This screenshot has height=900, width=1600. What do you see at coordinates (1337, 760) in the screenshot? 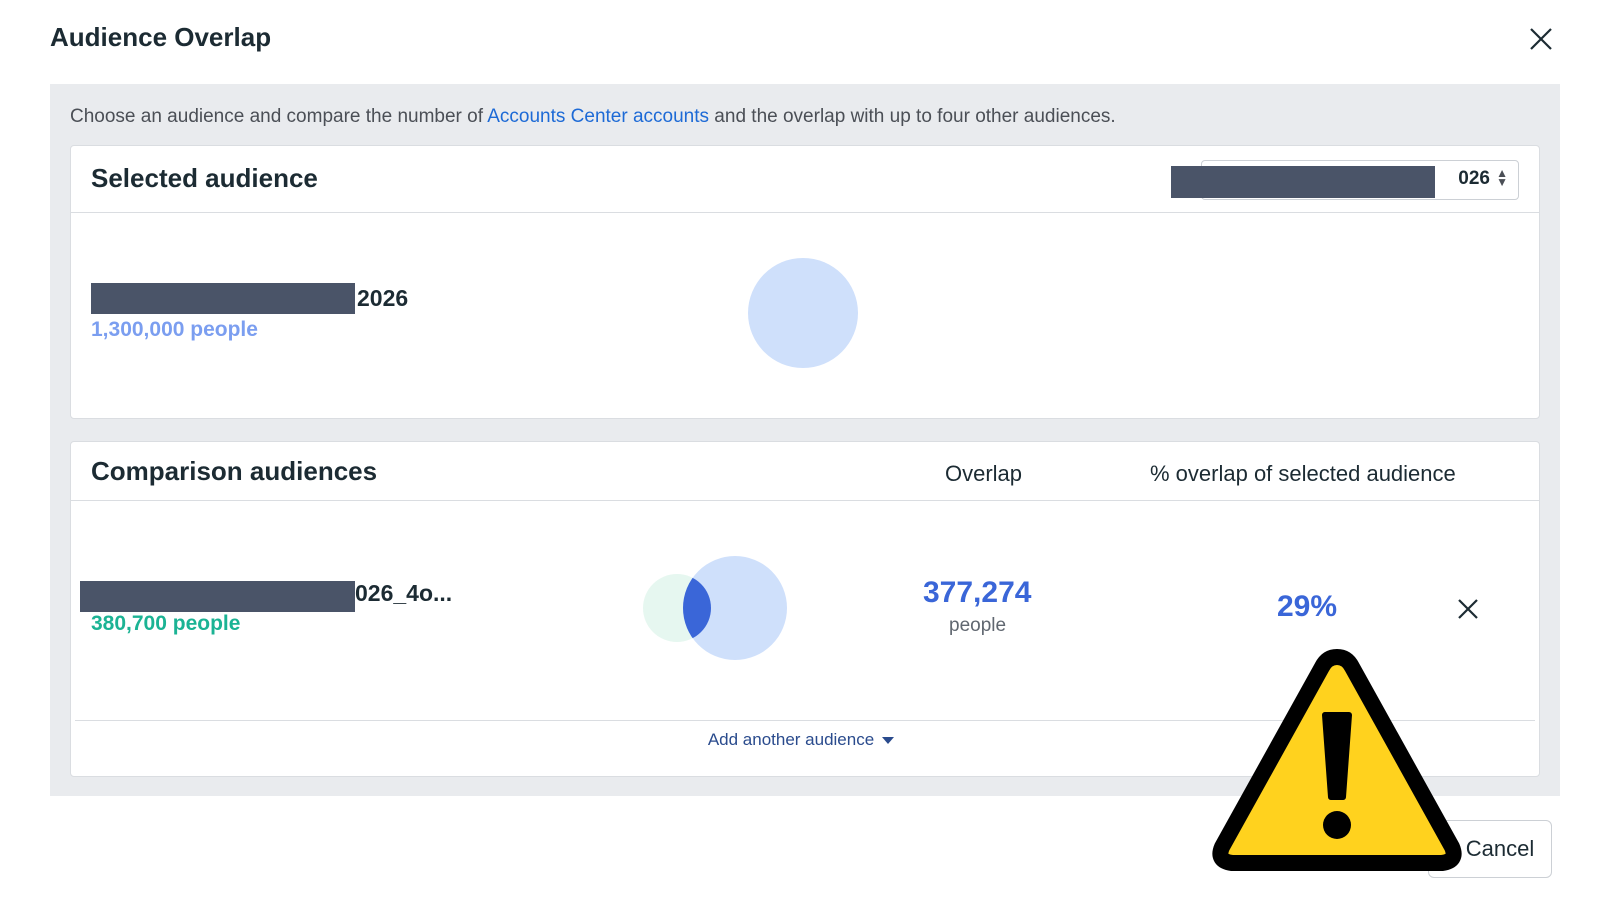
I see `warning-triangle-icon` at bounding box center [1337, 760].